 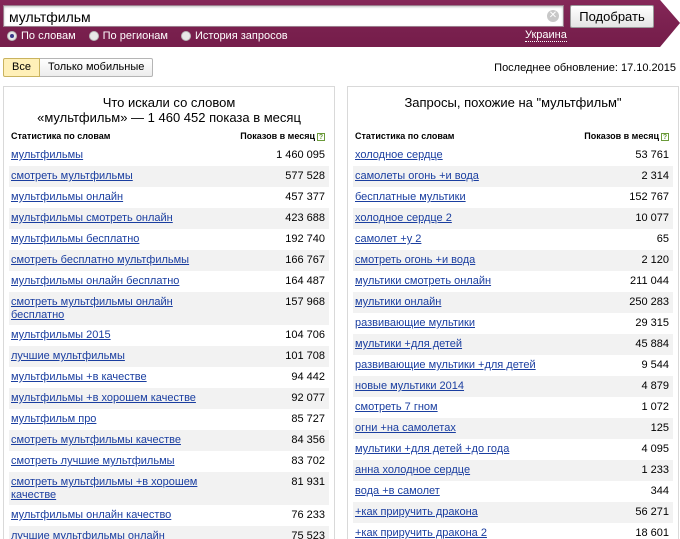 I want to click on table-row: холодное сердце 53 761, so click(x=513, y=155).